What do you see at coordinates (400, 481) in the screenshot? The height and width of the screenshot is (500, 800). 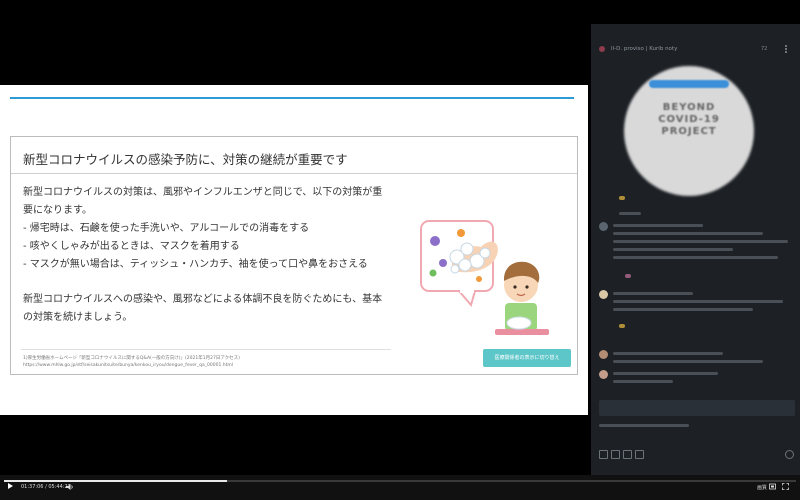 I see `progress-bar` at bounding box center [400, 481].